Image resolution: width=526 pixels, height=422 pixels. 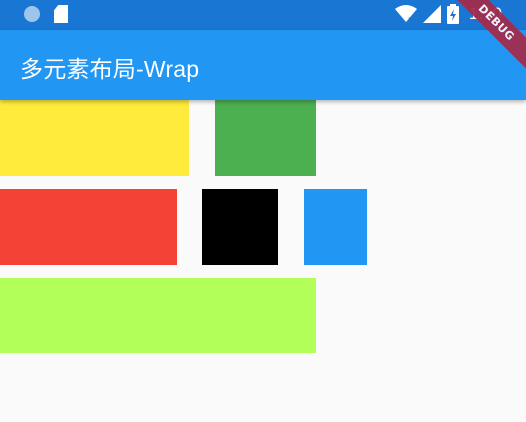 What do you see at coordinates (263, 15) in the screenshot?
I see `status-bar: x 1:10` at bounding box center [263, 15].